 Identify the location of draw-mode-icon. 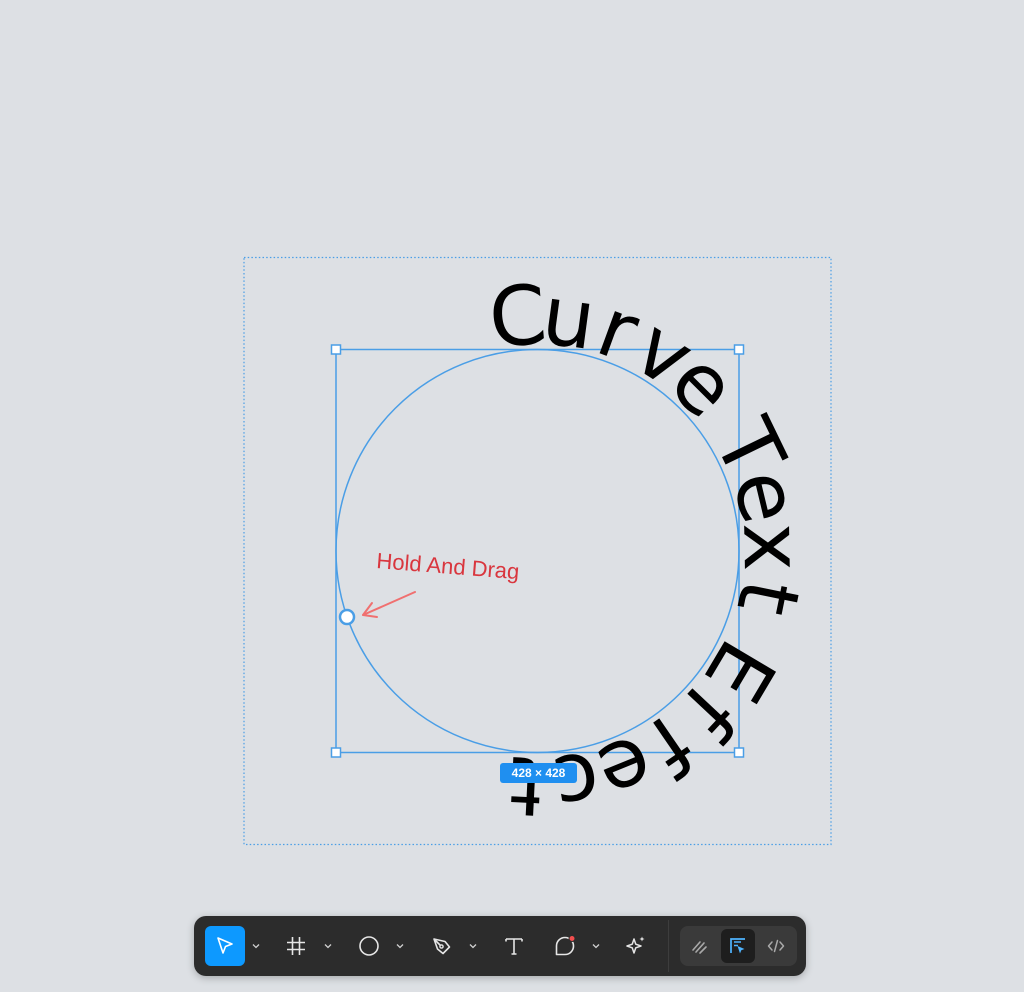
(699, 947).